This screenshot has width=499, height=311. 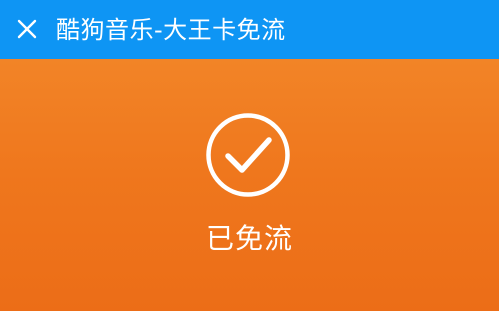 I want to click on close-icon, so click(x=27, y=29).